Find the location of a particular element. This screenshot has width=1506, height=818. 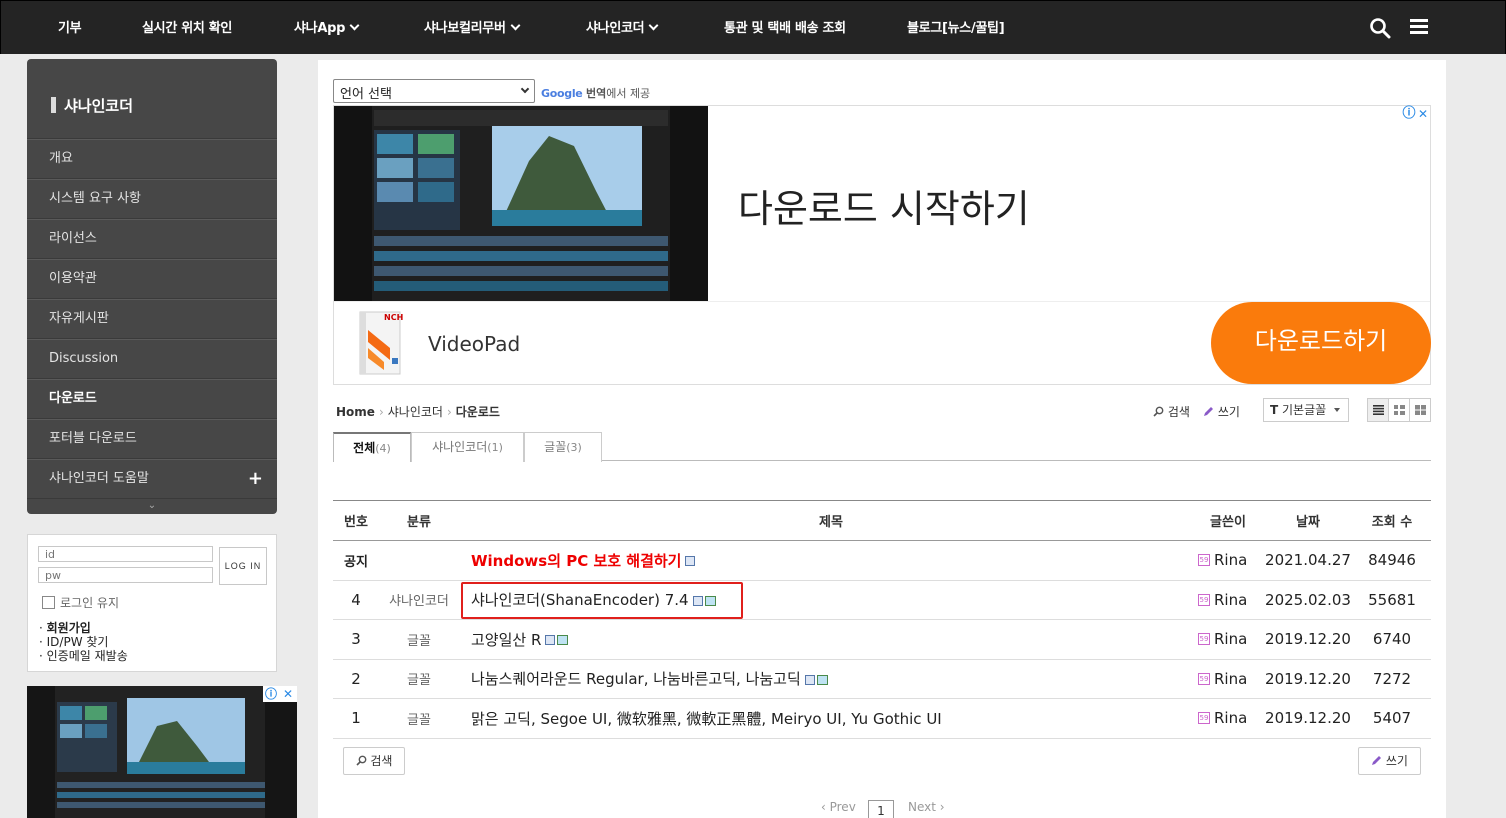

login-button: LOG IN is located at coordinates (243, 566).